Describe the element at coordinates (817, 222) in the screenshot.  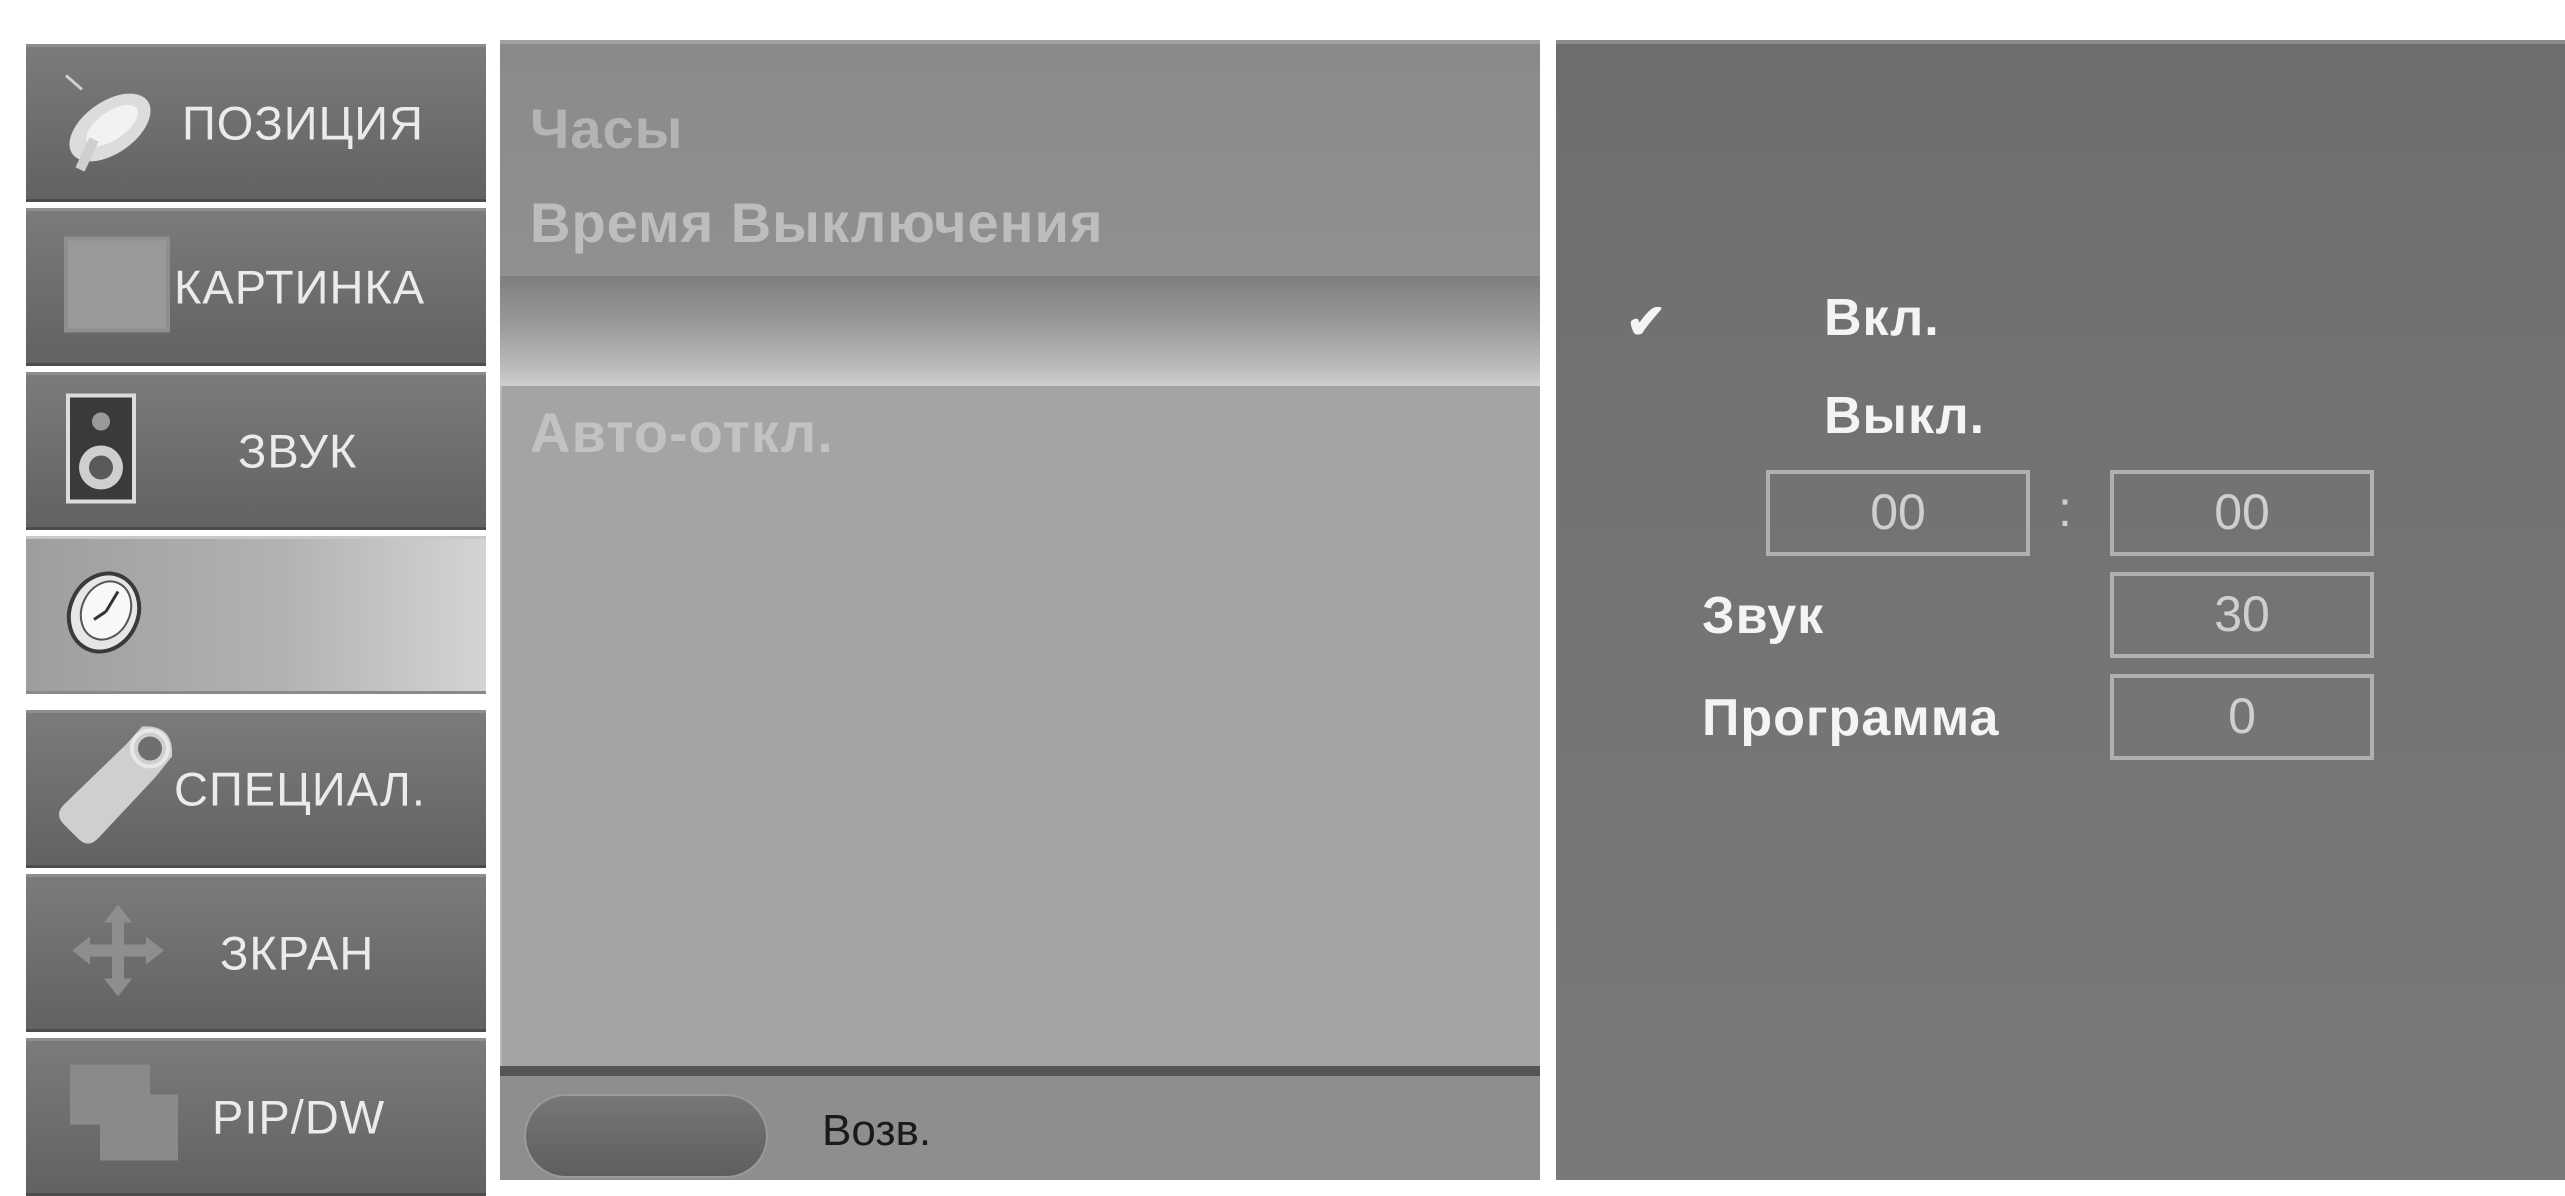
I see `submenu-item-off-time: Время Выключения` at that location.